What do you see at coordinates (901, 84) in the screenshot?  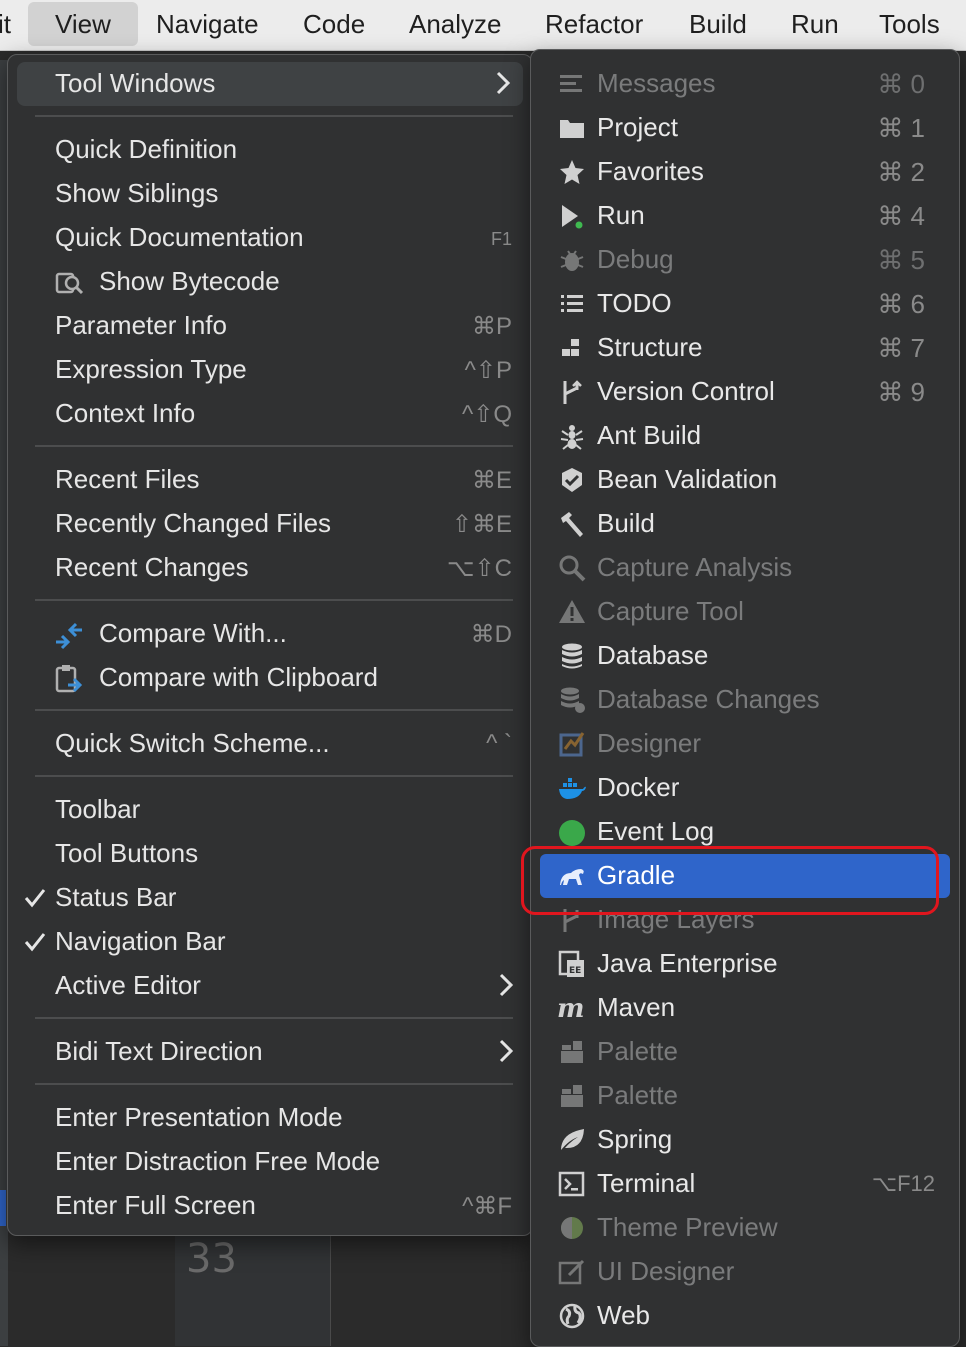 I see `shortcut-label: ⌘ 0` at bounding box center [901, 84].